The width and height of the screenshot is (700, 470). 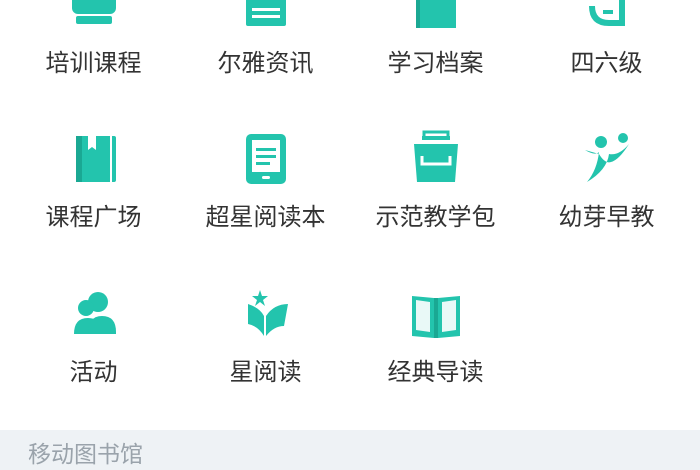 What do you see at coordinates (435, 372) in the screenshot?
I see `grid-item-label: 经典导读` at bounding box center [435, 372].